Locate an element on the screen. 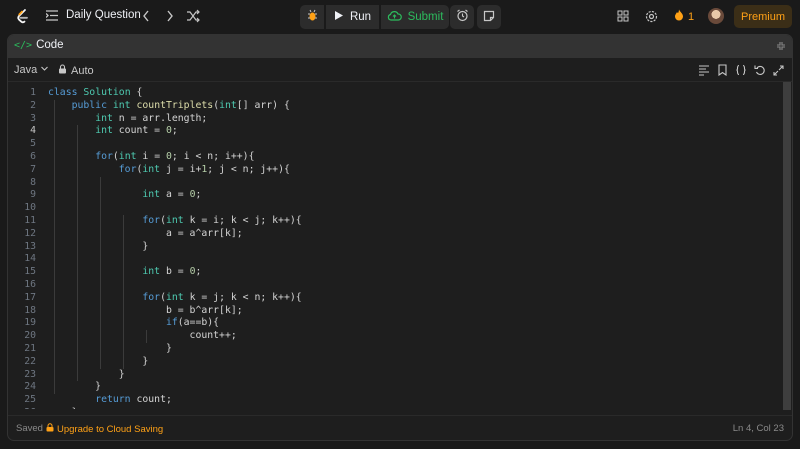 This screenshot has height=449, width=800. saved-status: Saved is located at coordinates (29, 428).